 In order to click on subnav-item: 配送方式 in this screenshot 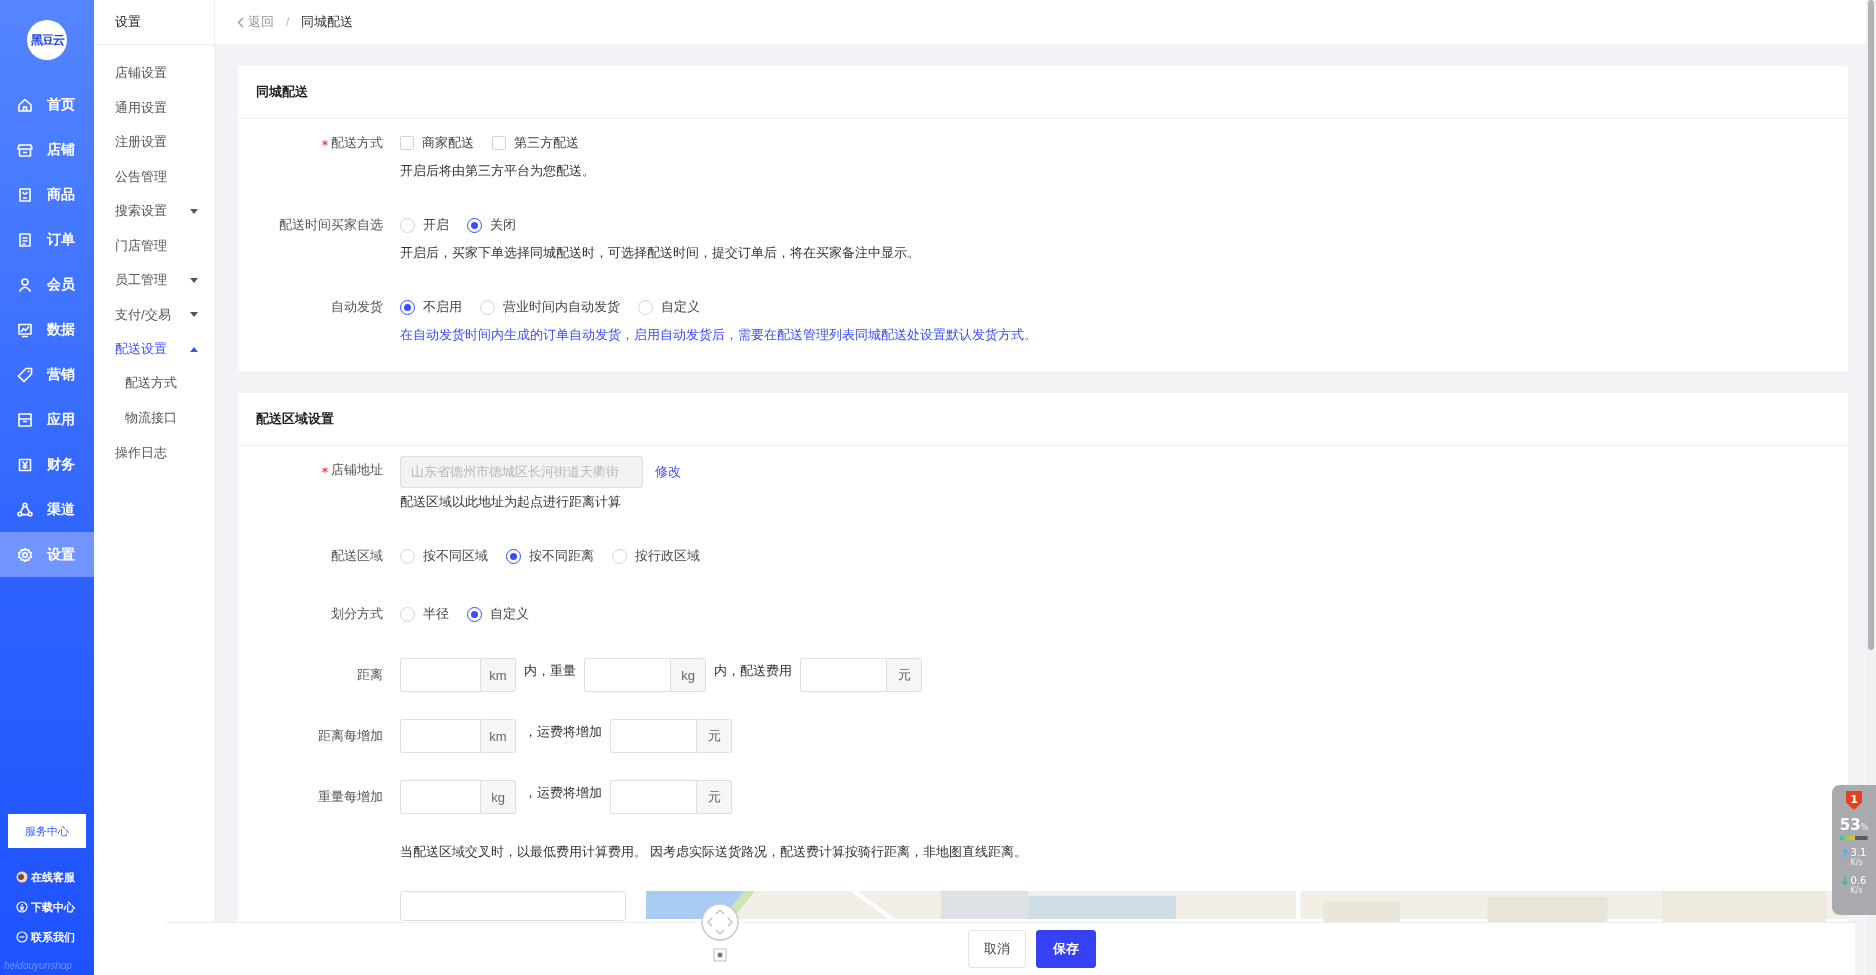, I will do `click(154, 383)`.